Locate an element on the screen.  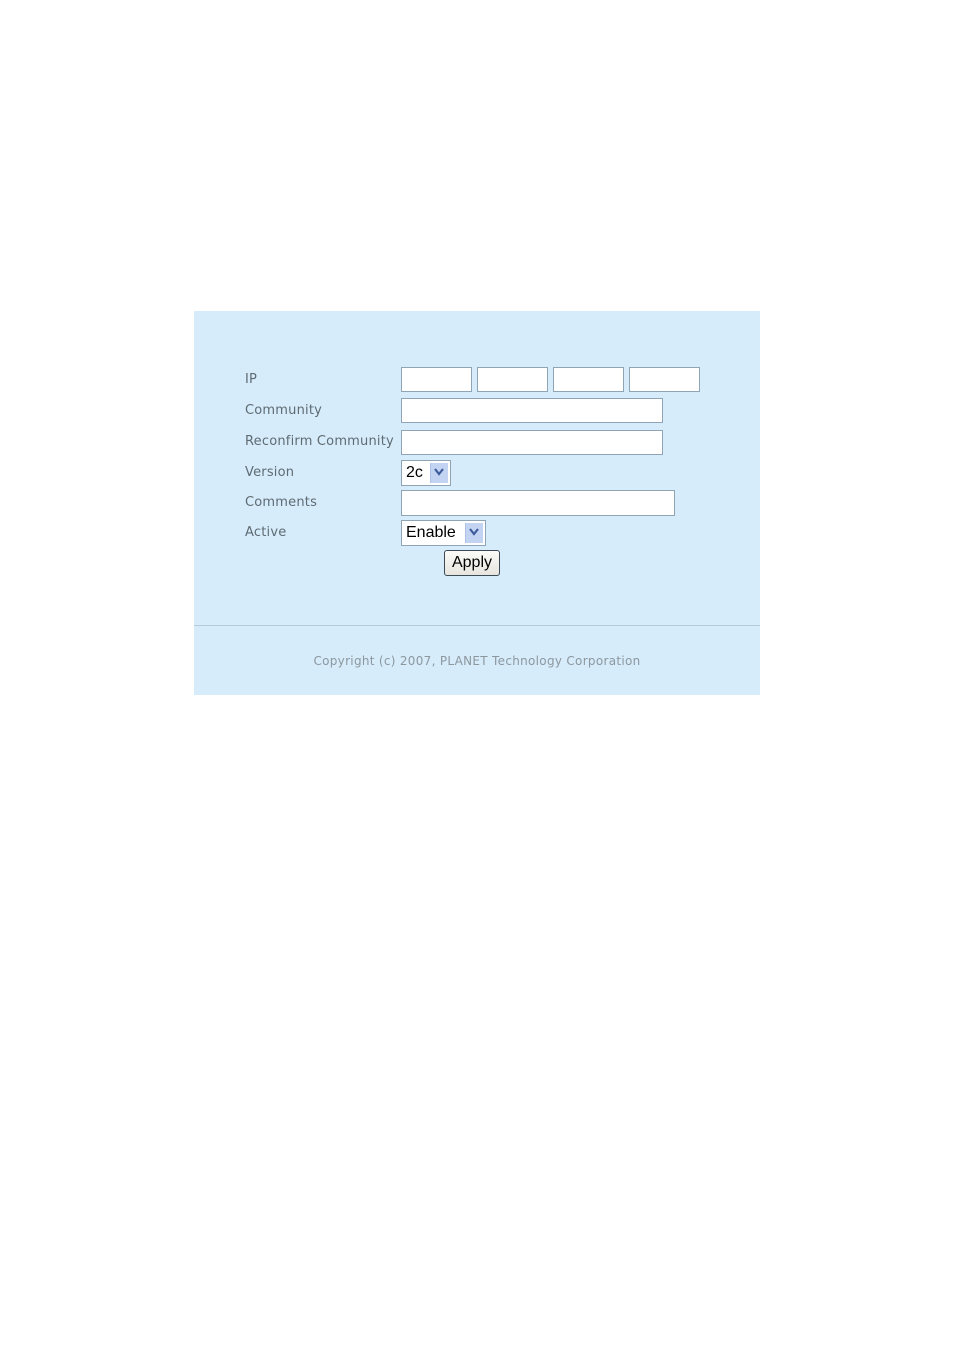
reconfirm-community-label: Reconfirm Community is located at coordinates (319, 441).